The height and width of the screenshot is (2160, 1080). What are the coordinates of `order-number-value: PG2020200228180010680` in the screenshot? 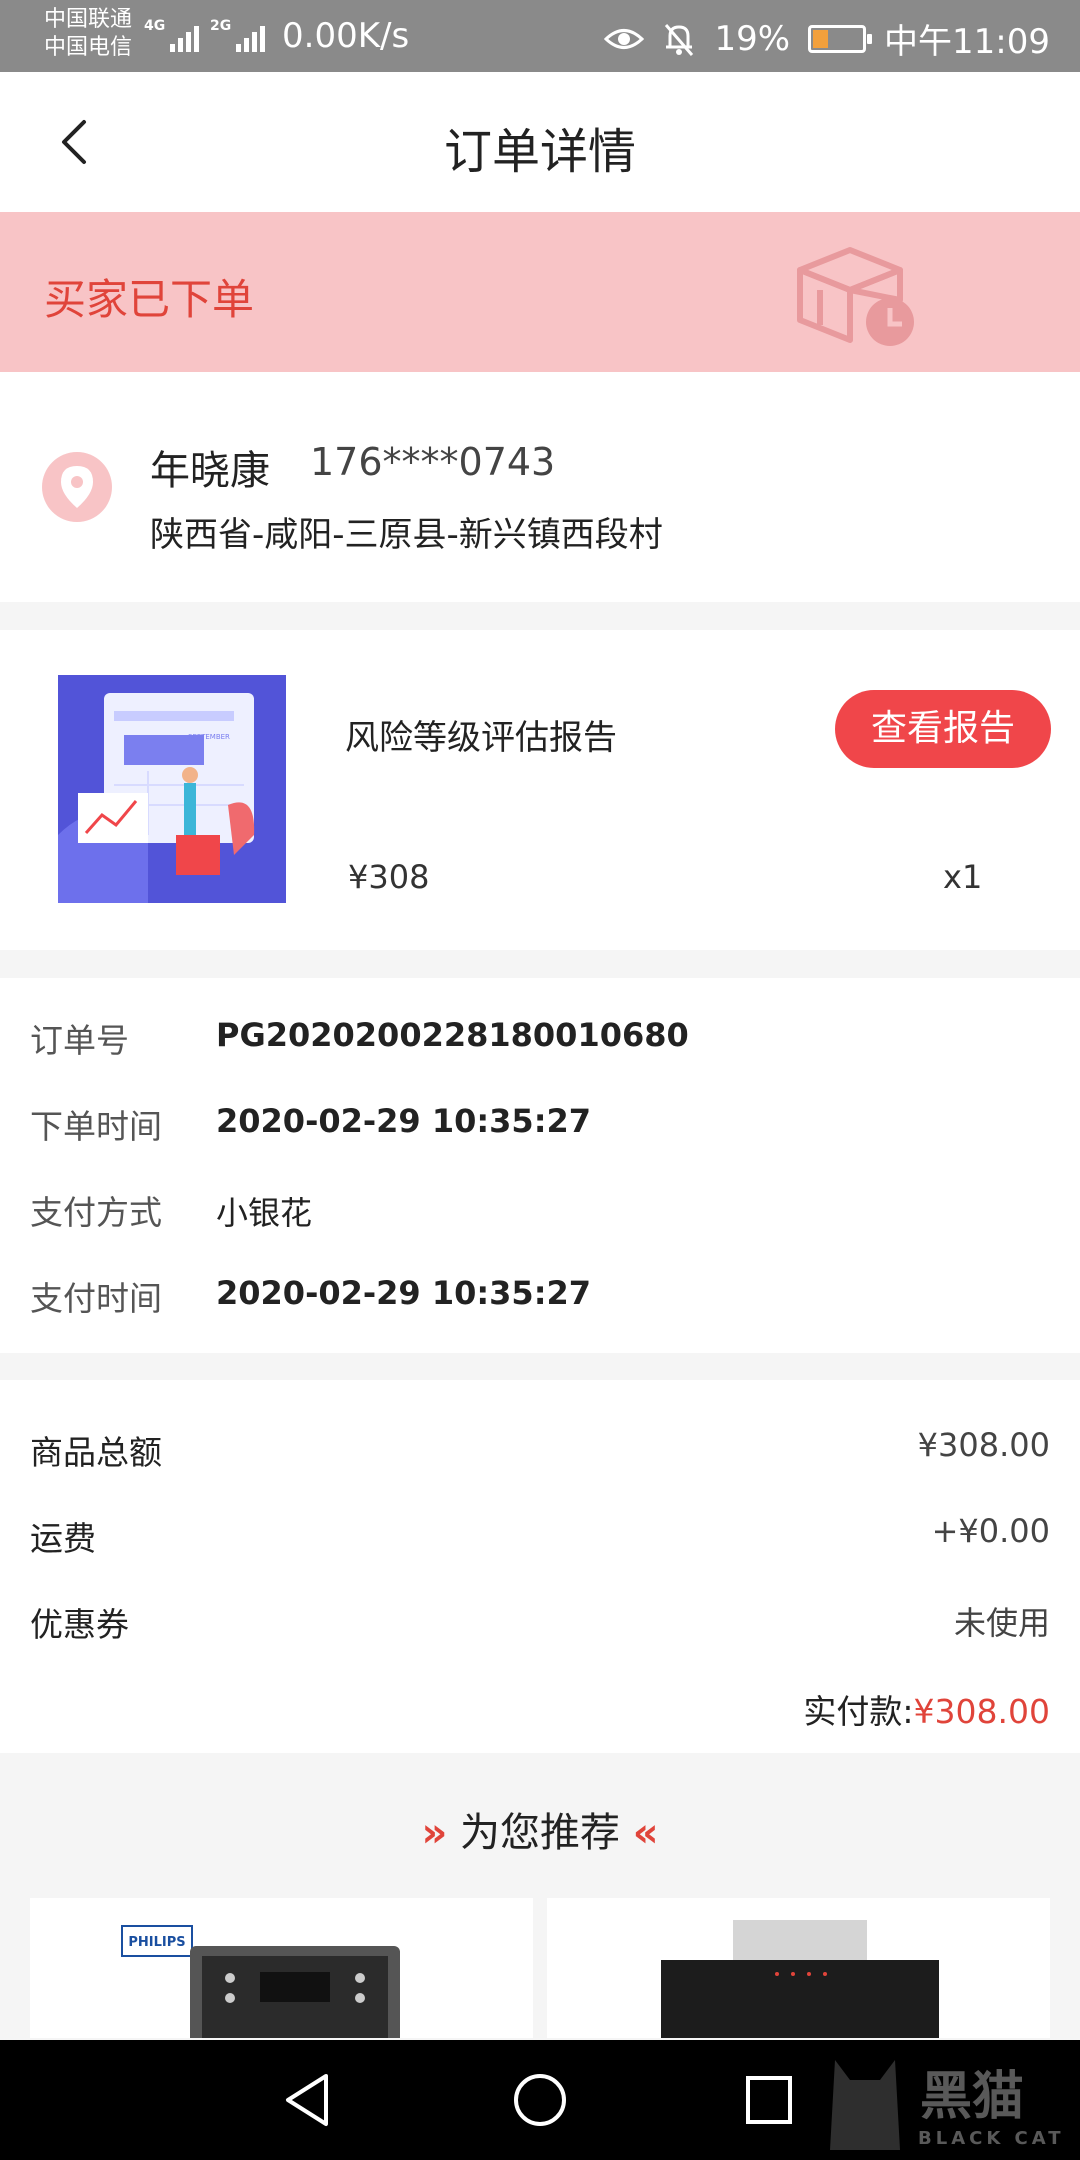 It's located at (452, 1035).